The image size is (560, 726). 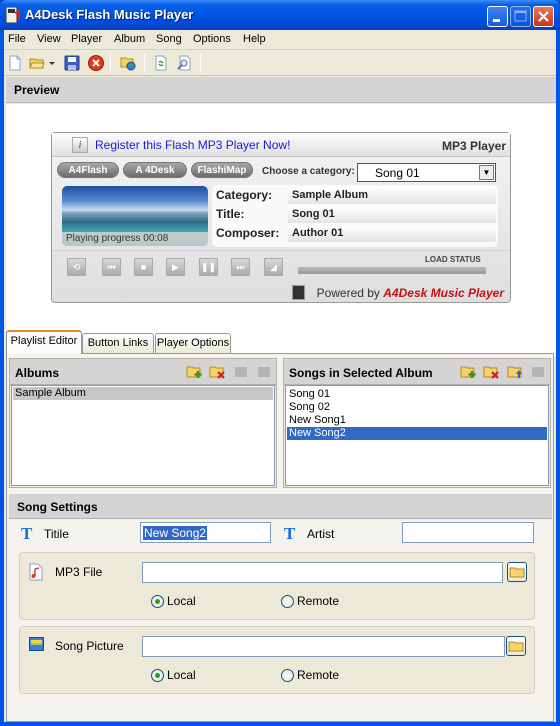 I want to click on list-item: New Song1, so click(x=417, y=420).